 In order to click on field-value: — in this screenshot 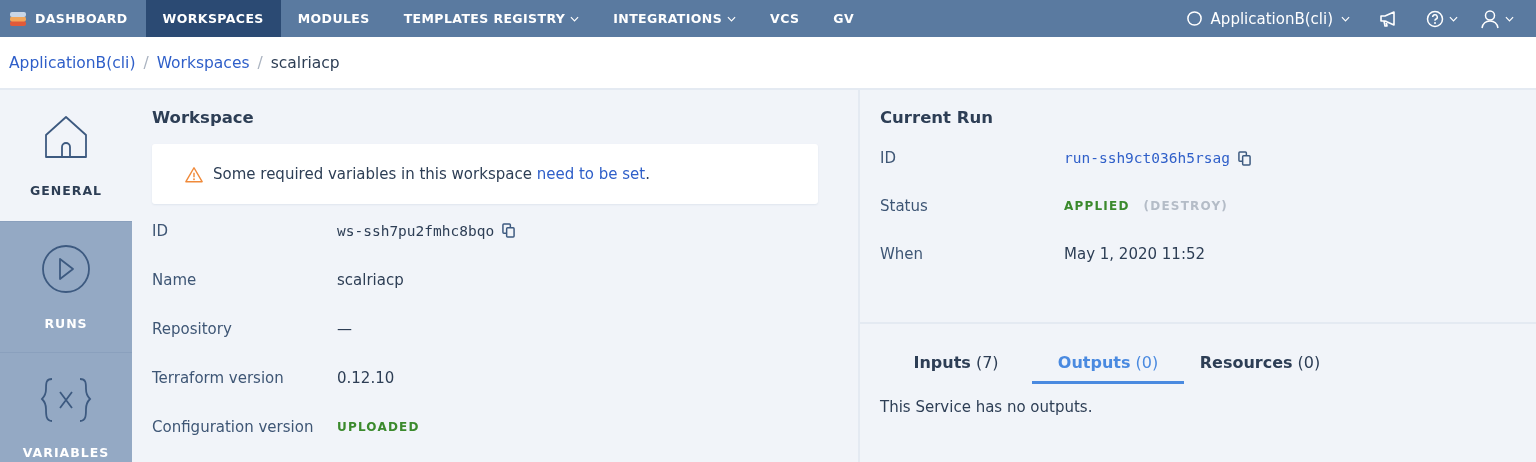, I will do `click(344, 328)`.